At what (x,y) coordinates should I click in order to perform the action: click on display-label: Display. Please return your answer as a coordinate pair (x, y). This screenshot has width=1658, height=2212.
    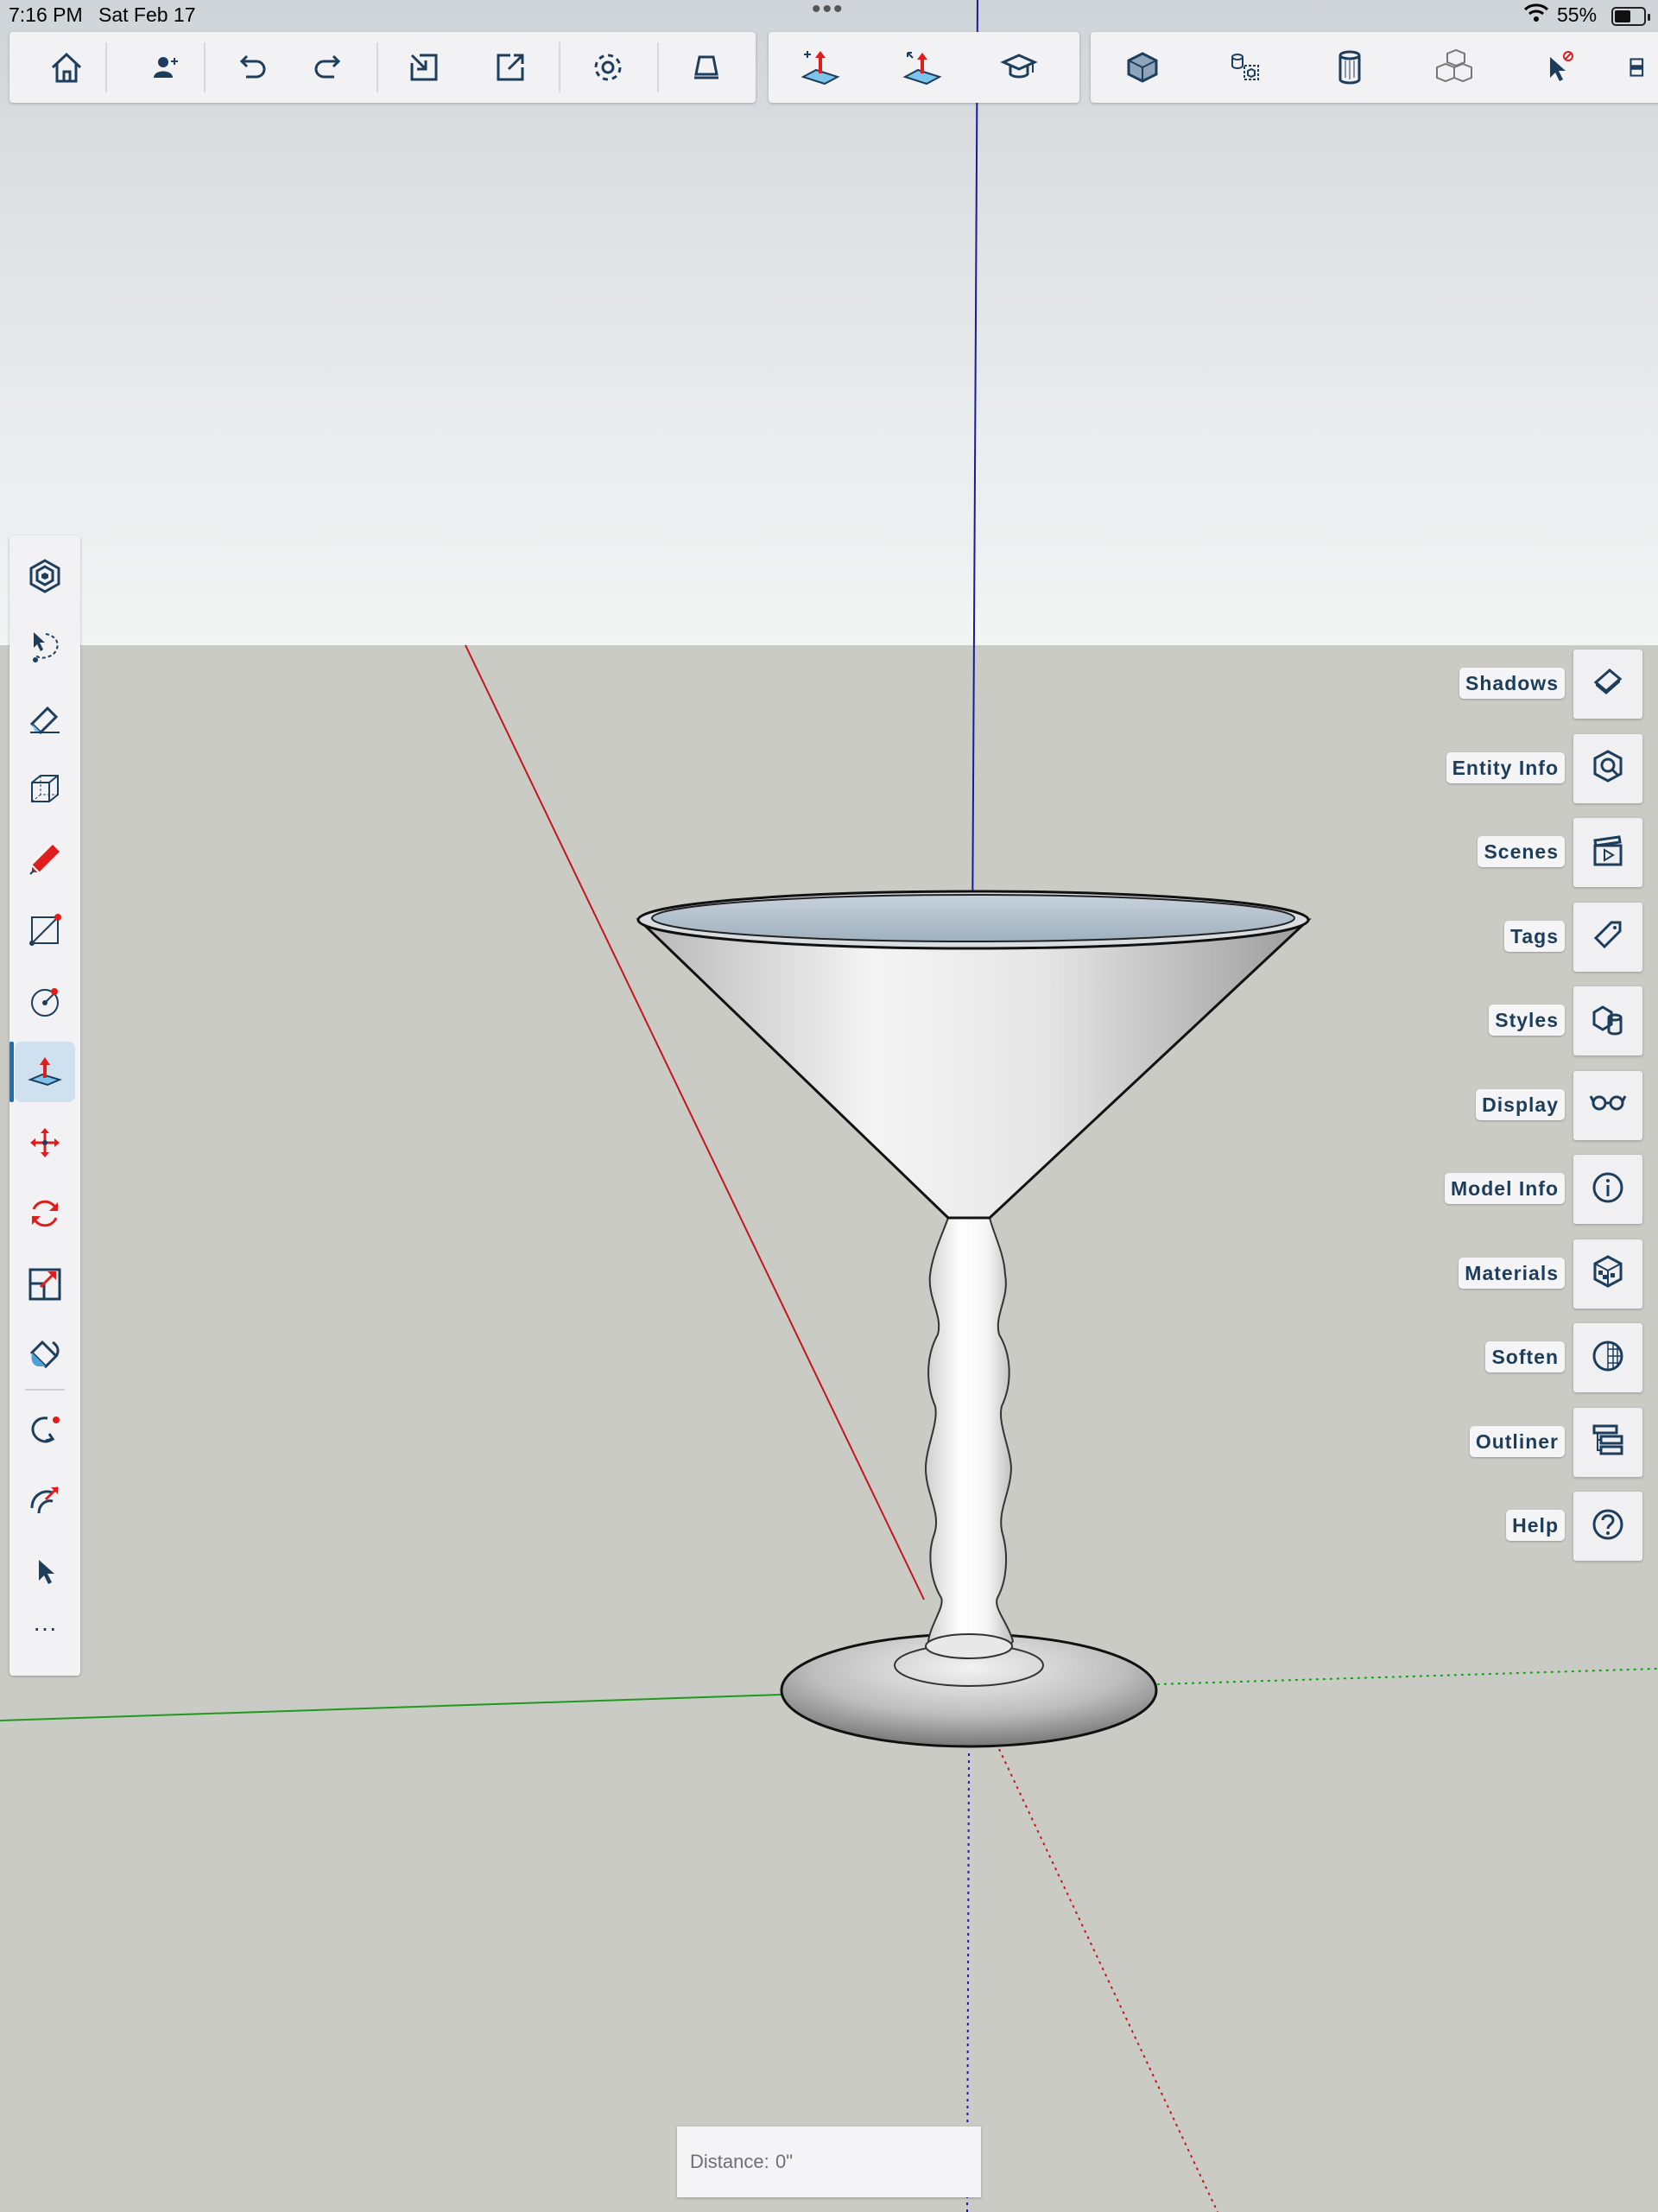
    Looking at the image, I should click on (1521, 1104).